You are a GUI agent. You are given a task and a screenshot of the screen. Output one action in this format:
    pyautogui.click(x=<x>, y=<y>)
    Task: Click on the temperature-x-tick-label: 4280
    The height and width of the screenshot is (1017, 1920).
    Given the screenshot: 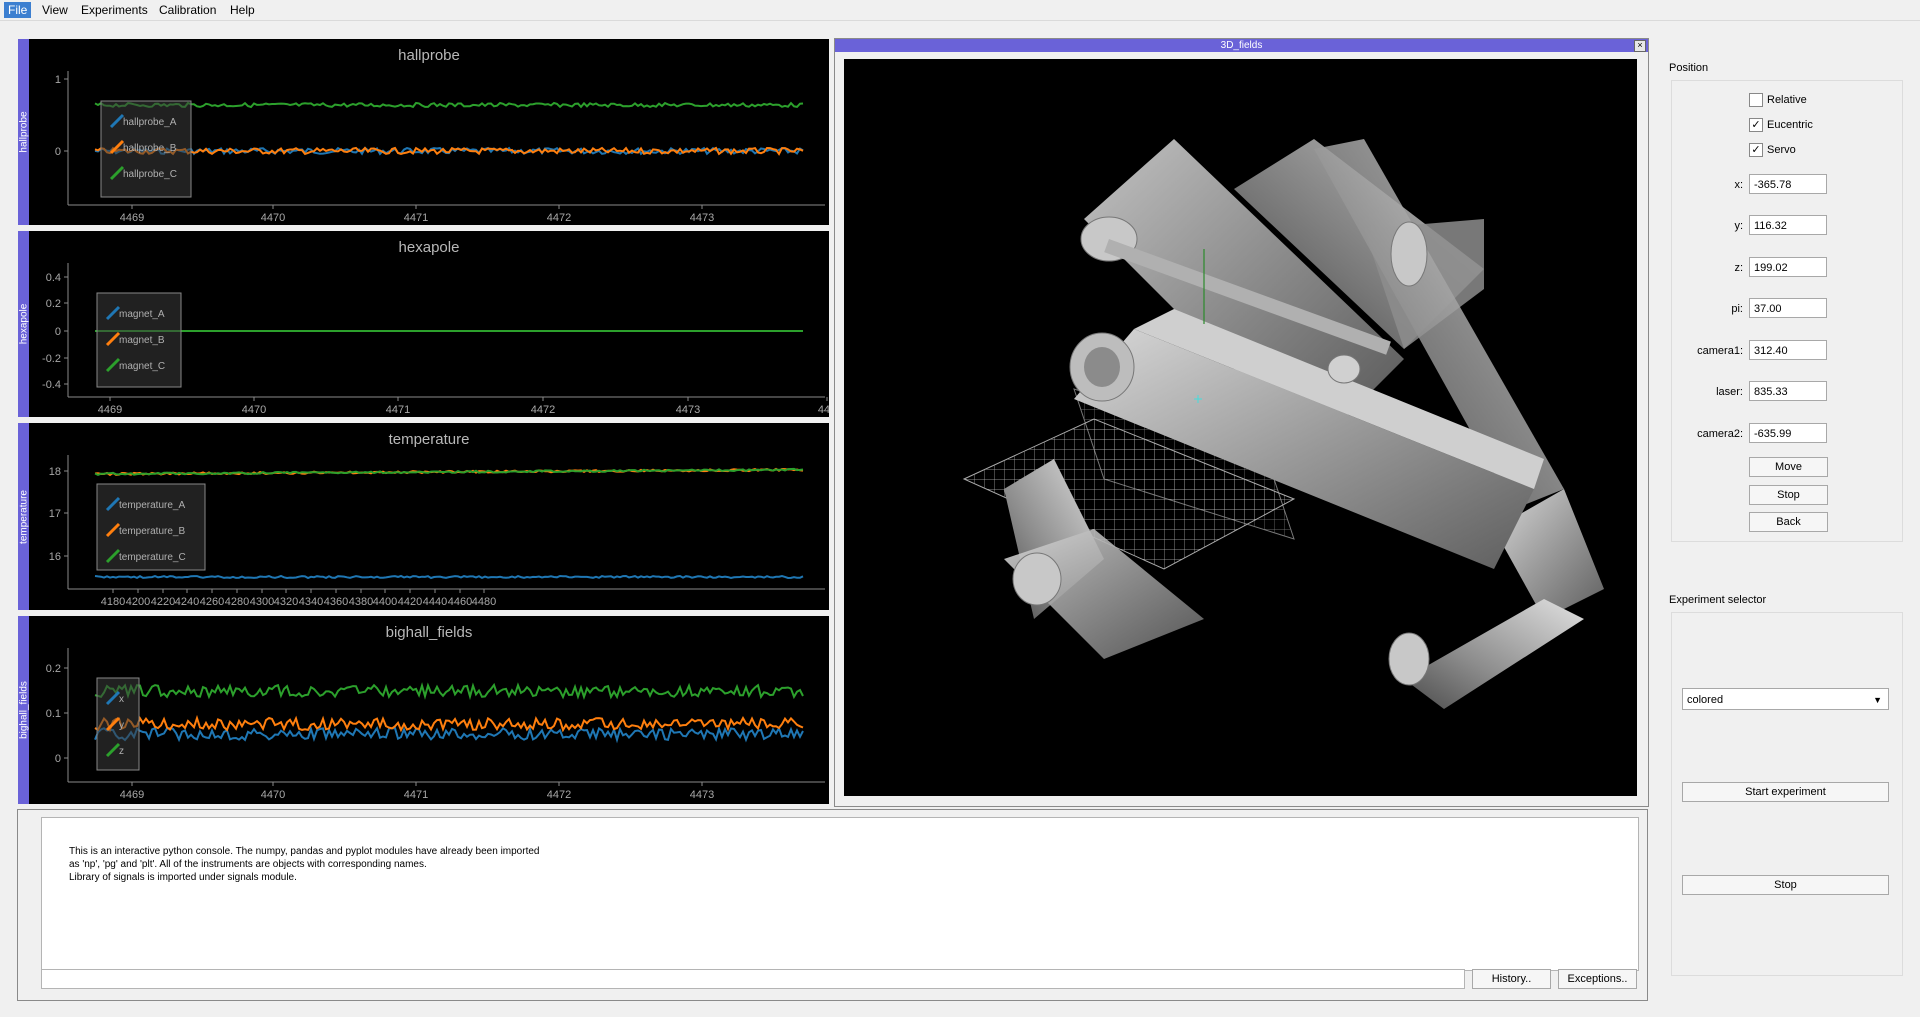 What is the action you would take?
    pyautogui.click(x=237, y=602)
    